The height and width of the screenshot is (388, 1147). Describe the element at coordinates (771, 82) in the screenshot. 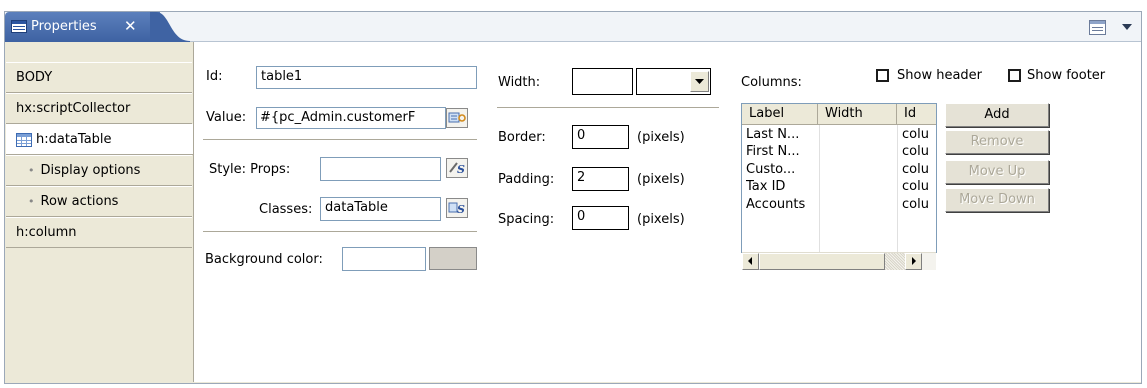

I see `columns-label: Columns:` at that location.